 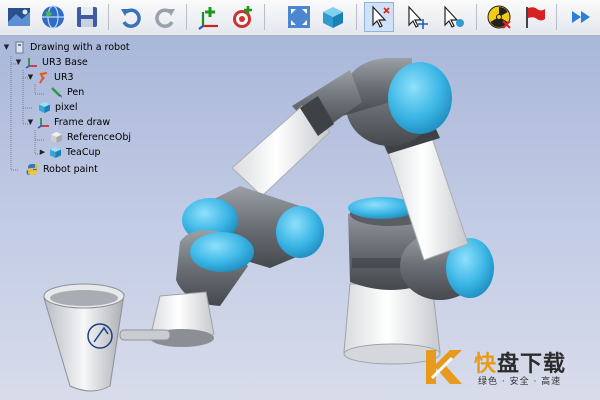 I want to click on radiation-stop-button, so click(x=499, y=17).